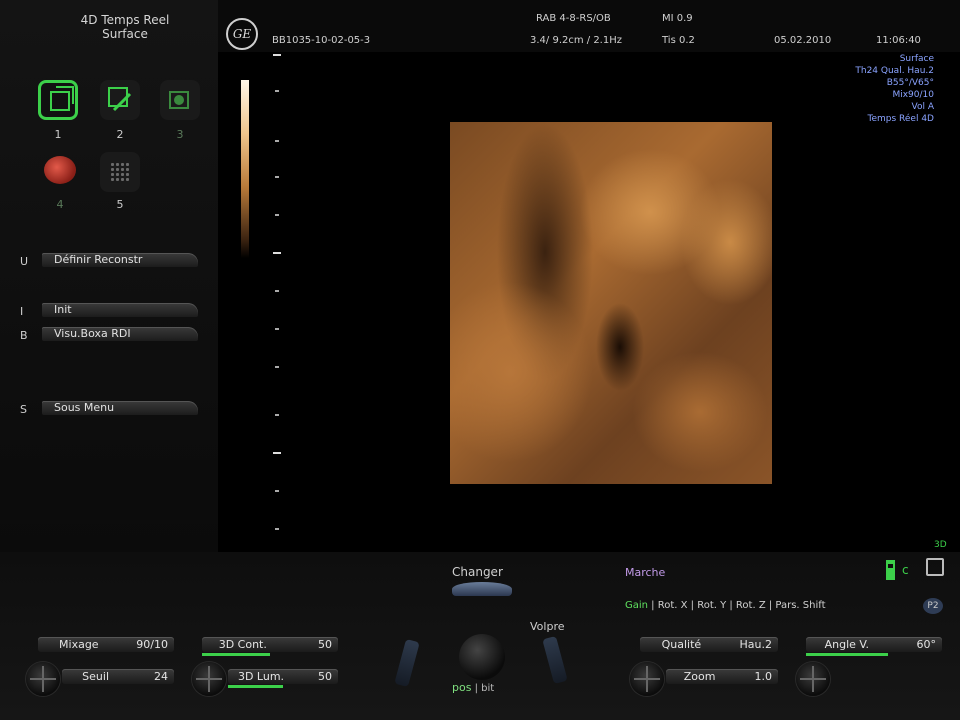 Image resolution: width=960 pixels, height=720 pixels. I want to click on menu-init: Init, so click(120, 310).